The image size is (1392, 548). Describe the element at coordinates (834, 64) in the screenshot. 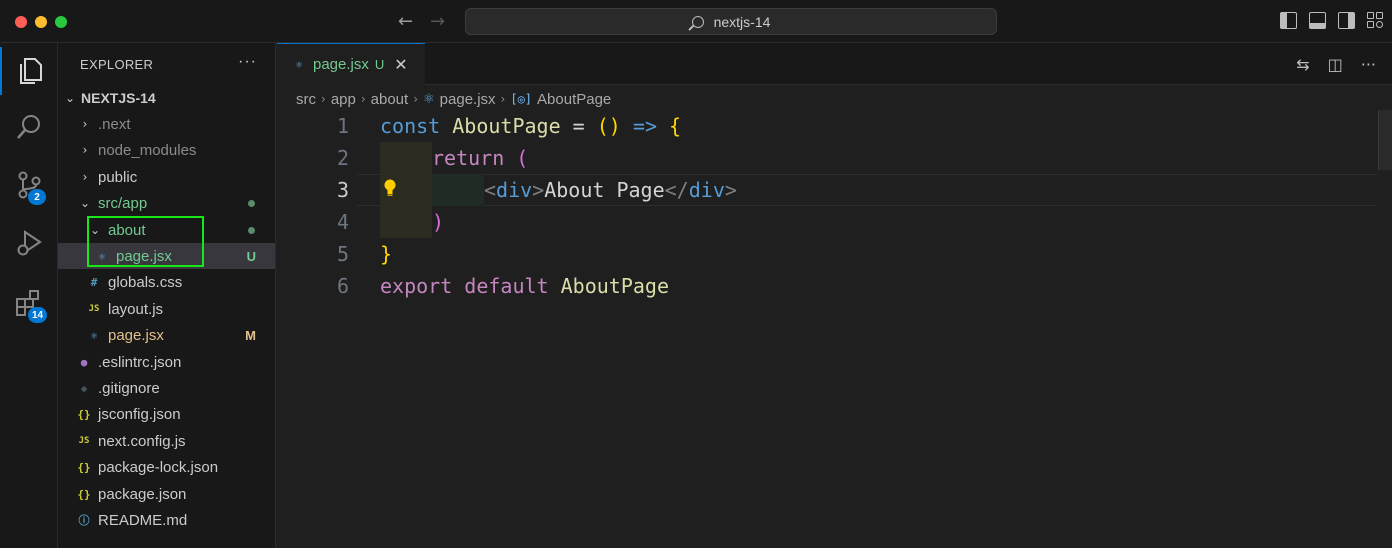

I see `editor-tab-bar: ⚛ page.jsx U ✕ ⇆ ◫ ···` at that location.